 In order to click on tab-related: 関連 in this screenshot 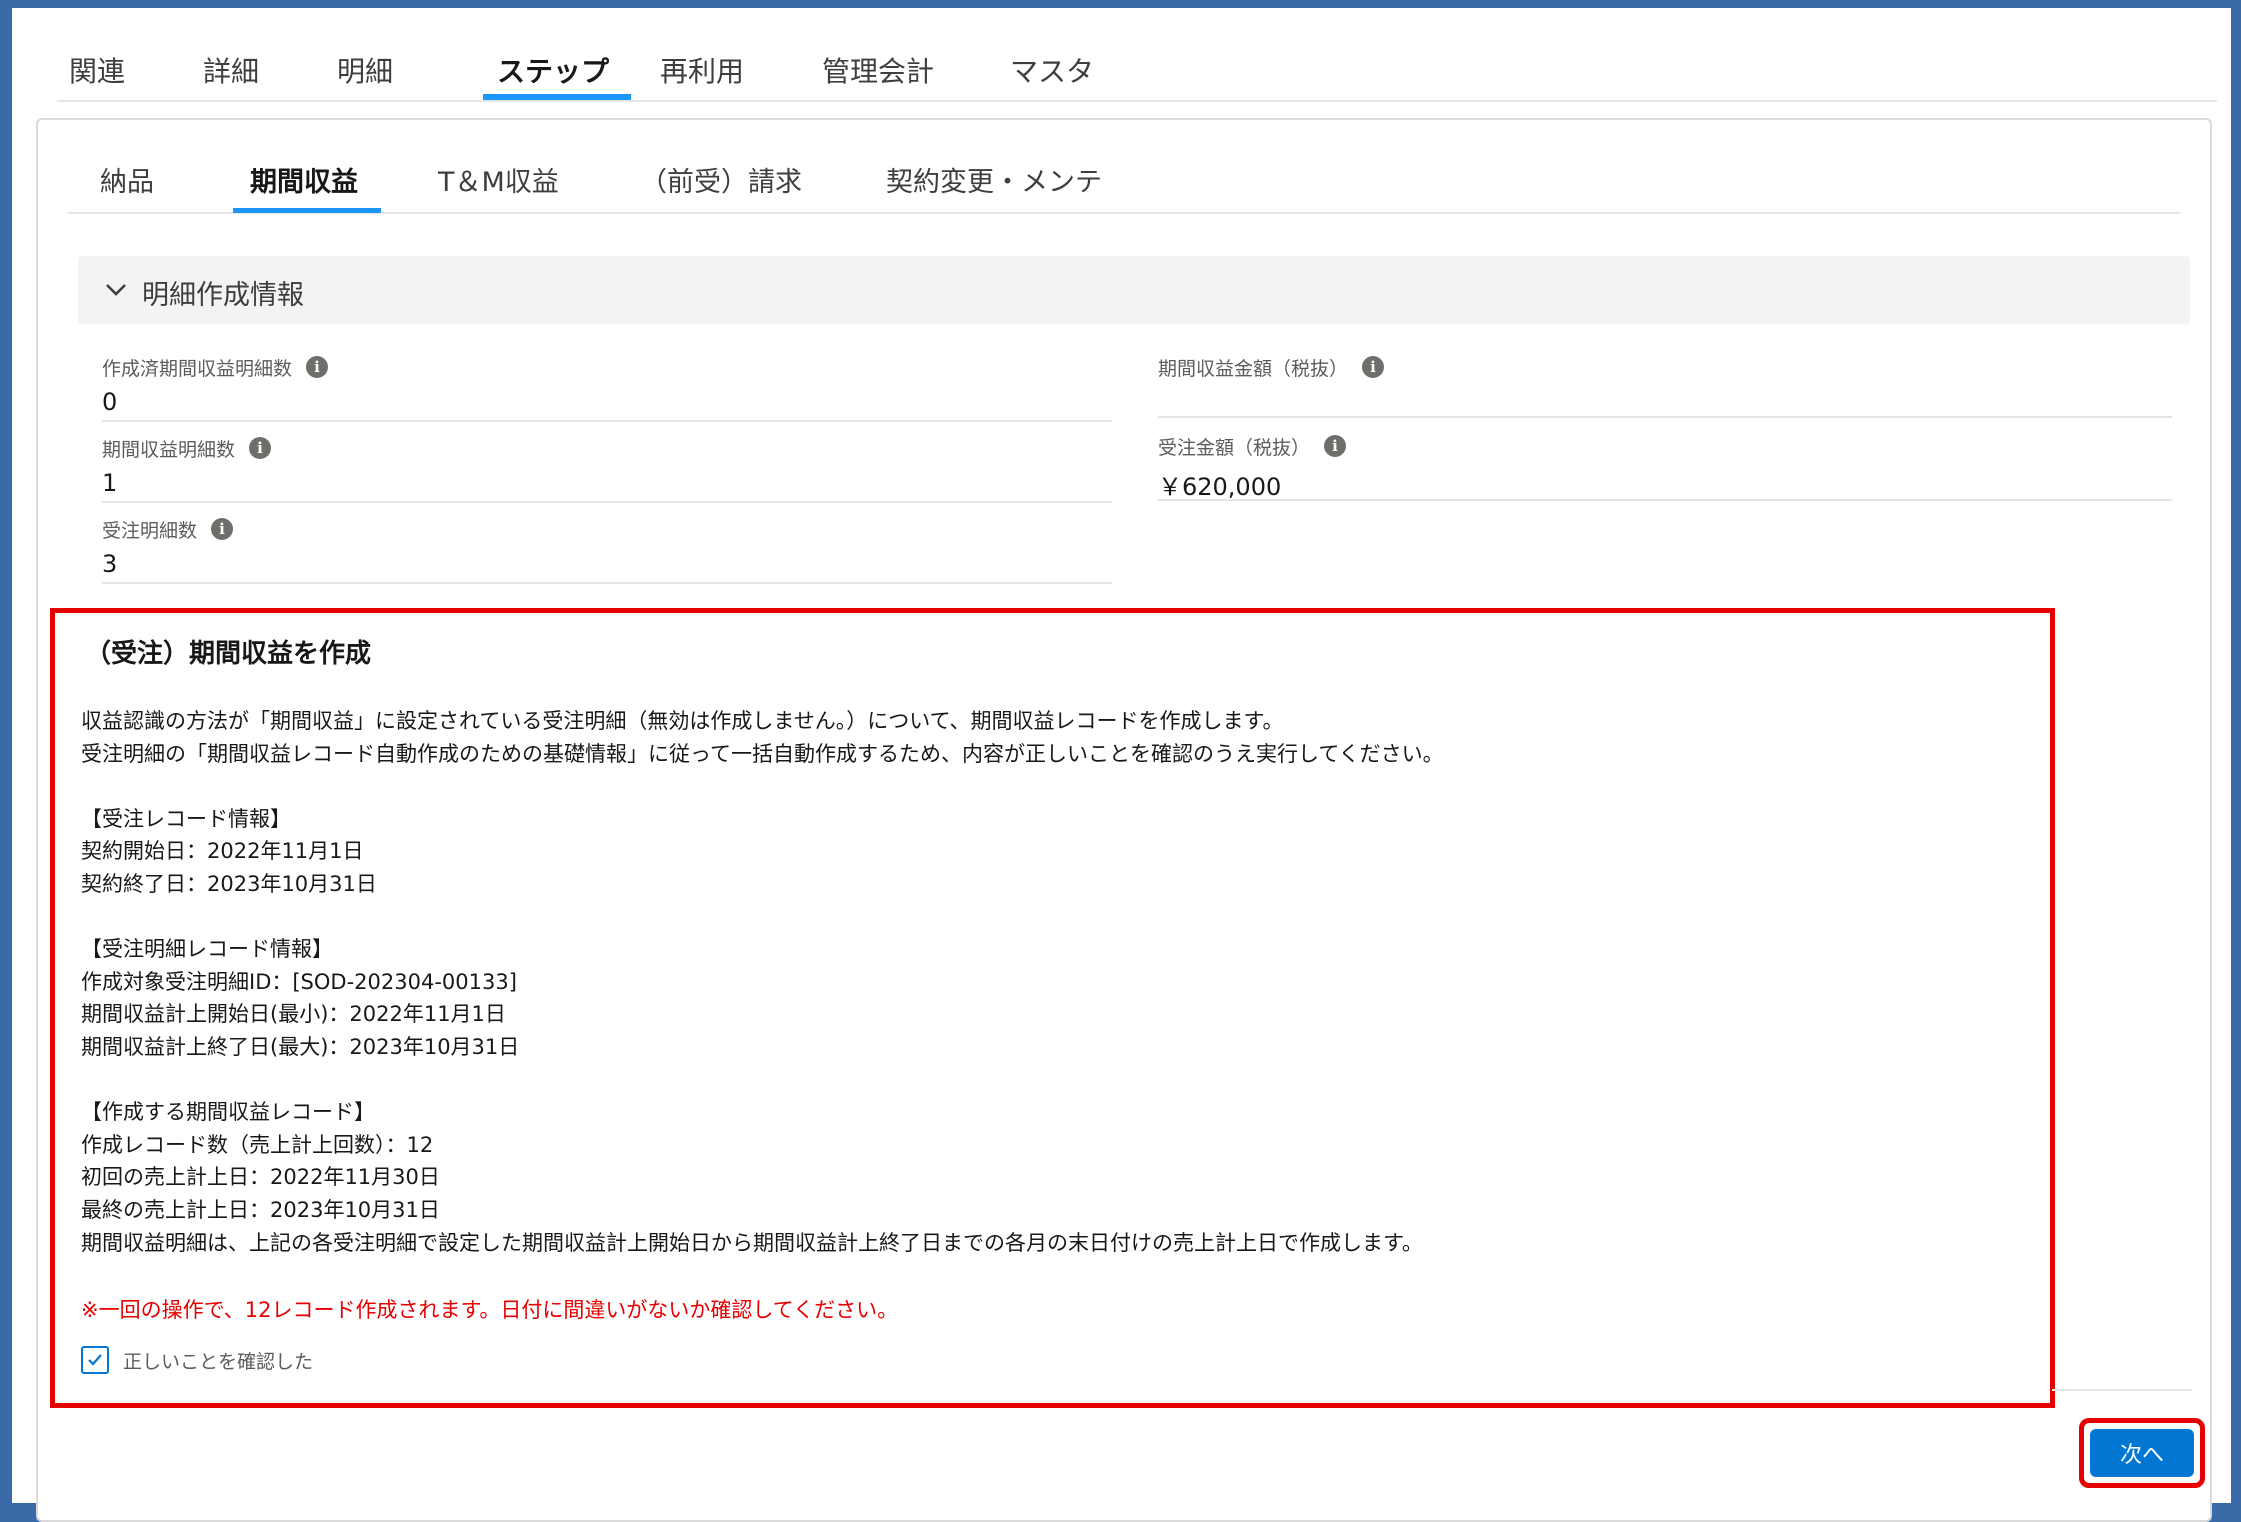, I will do `click(97, 70)`.